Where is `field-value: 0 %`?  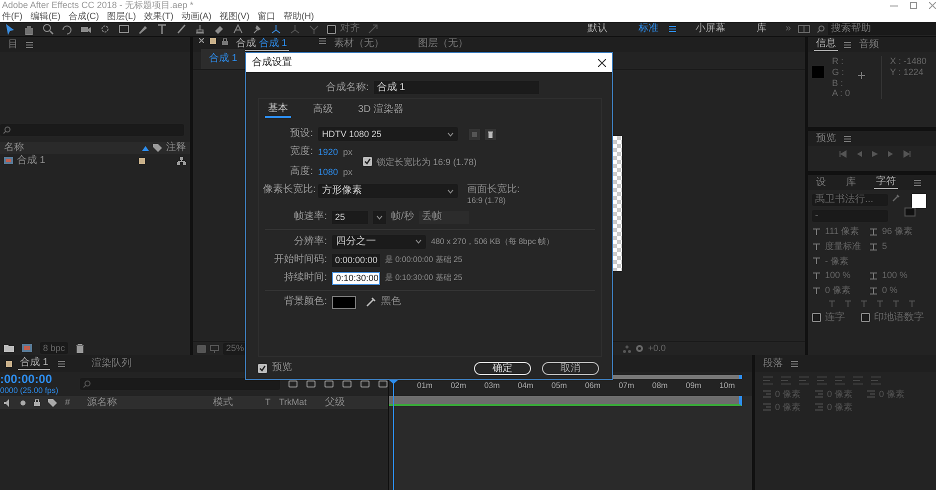
field-value: 0 % is located at coordinates (890, 290).